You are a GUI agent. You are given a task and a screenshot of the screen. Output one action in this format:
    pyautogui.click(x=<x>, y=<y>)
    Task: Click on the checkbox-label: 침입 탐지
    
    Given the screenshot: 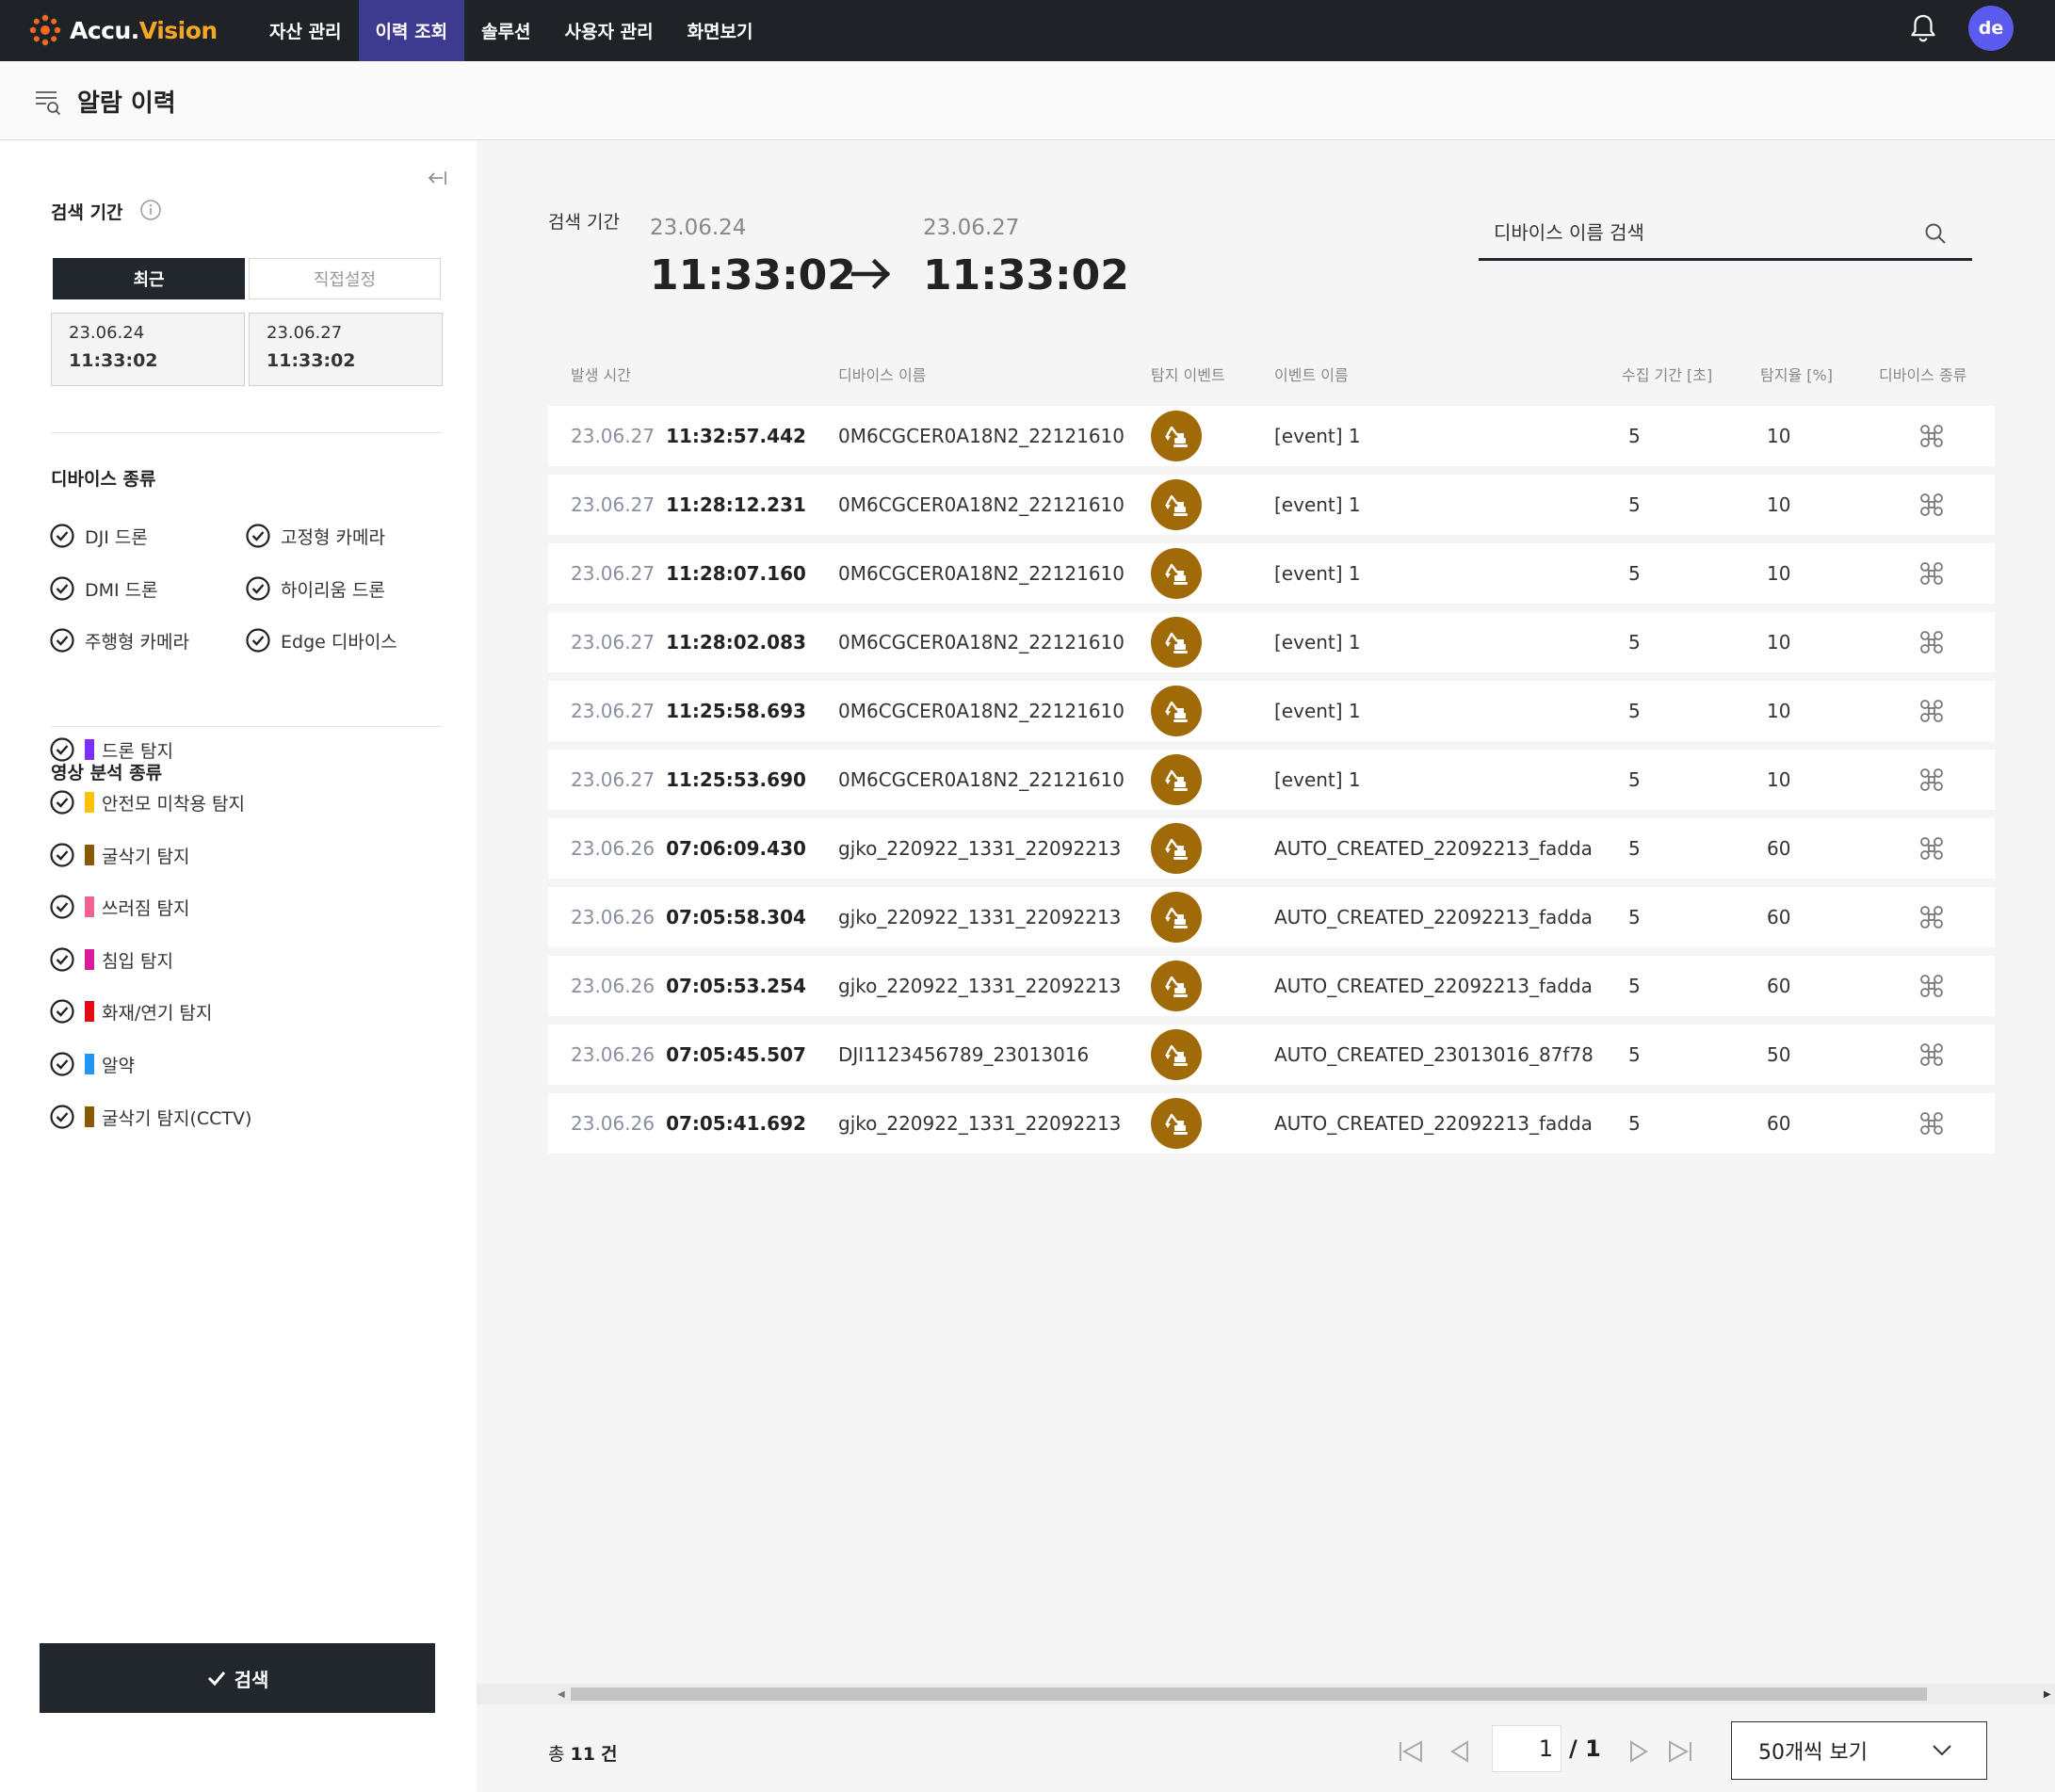 What is the action you would take?
    pyautogui.click(x=129, y=960)
    